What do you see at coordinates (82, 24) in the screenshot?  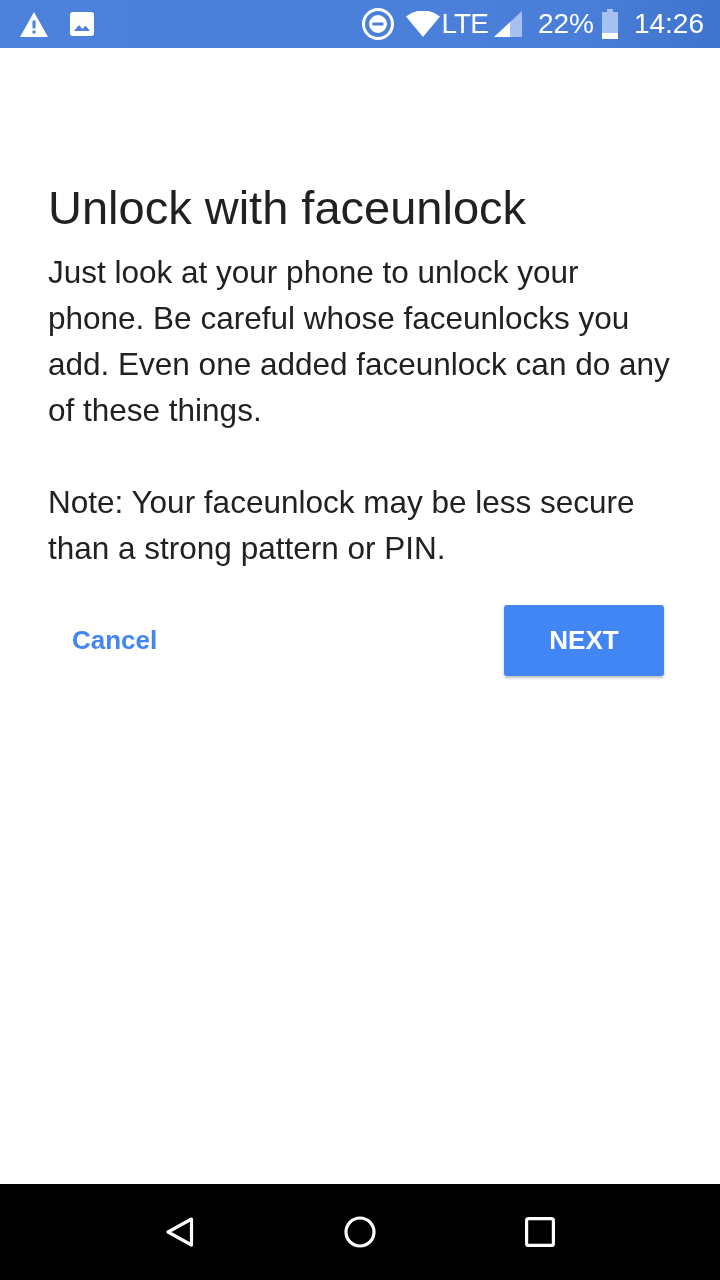 I see `image-icon` at bounding box center [82, 24].